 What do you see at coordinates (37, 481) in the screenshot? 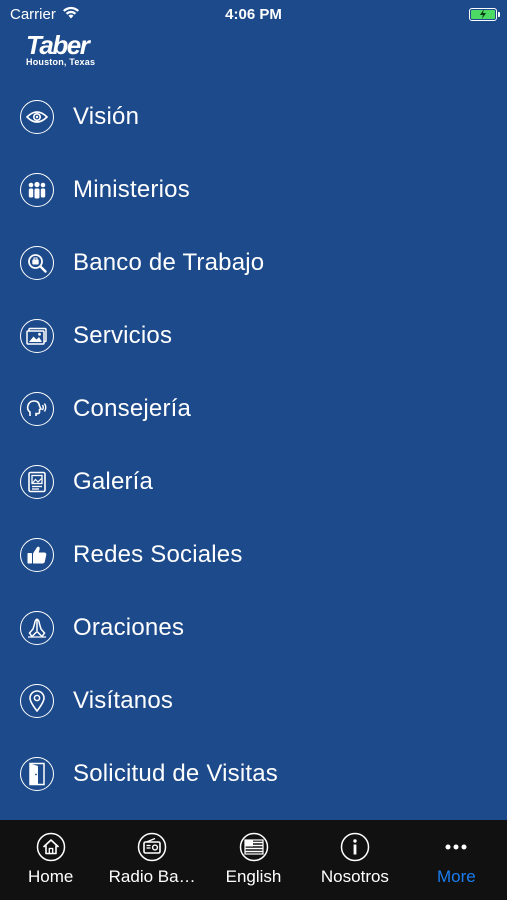
I see `gallery-icon` at bounding box center [37, 481].